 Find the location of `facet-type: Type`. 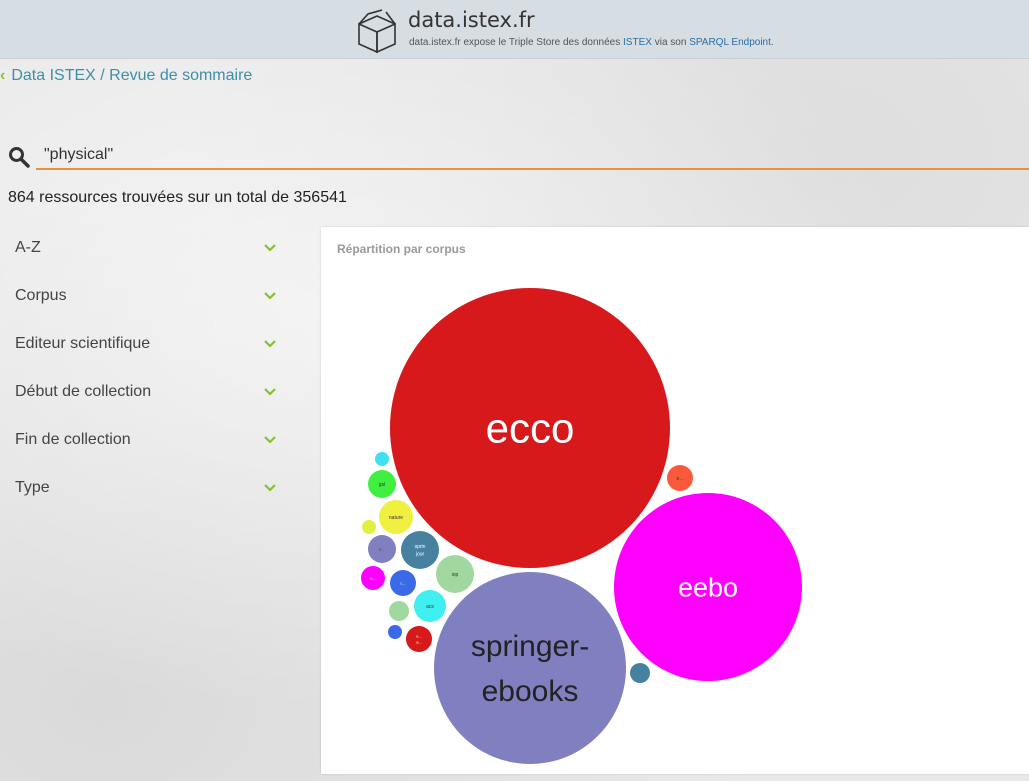

facet-type: Type is located at coordinates (150, 490).